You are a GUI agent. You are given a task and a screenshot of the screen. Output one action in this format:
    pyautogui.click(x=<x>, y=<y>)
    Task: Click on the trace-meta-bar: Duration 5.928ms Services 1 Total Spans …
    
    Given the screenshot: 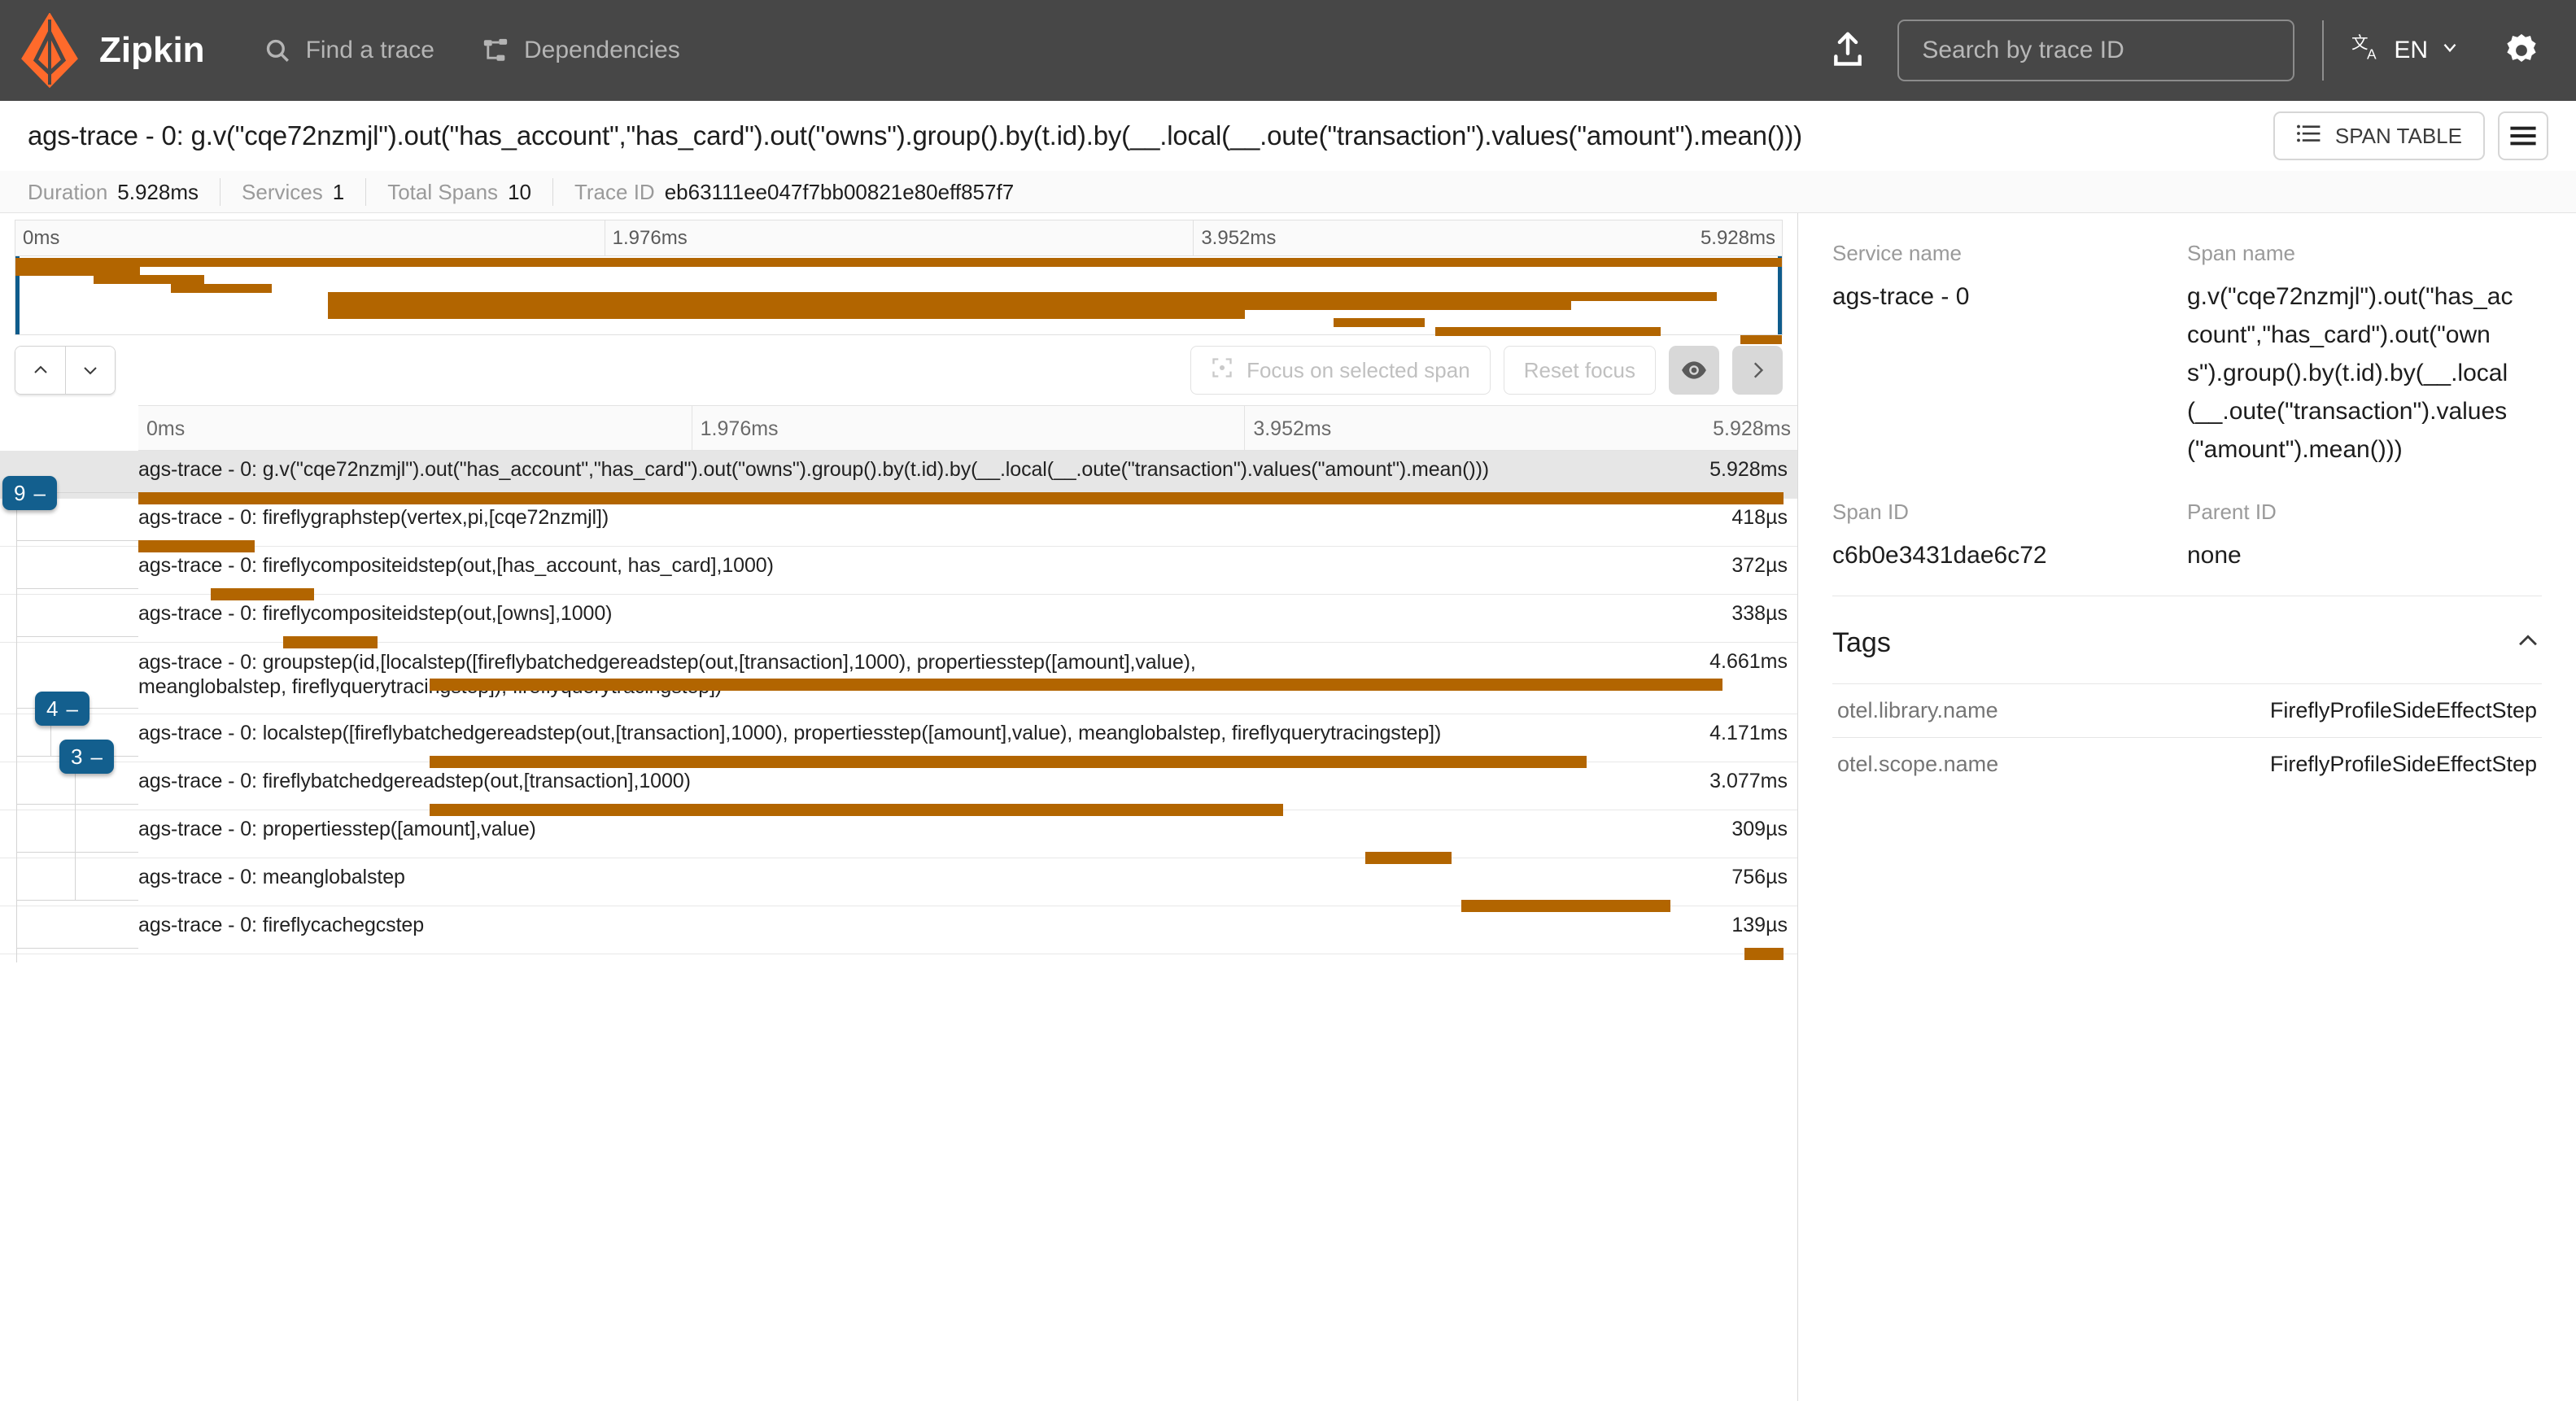 What is the action you would take?
    pyautogui.click(x=1288, y=192)
    